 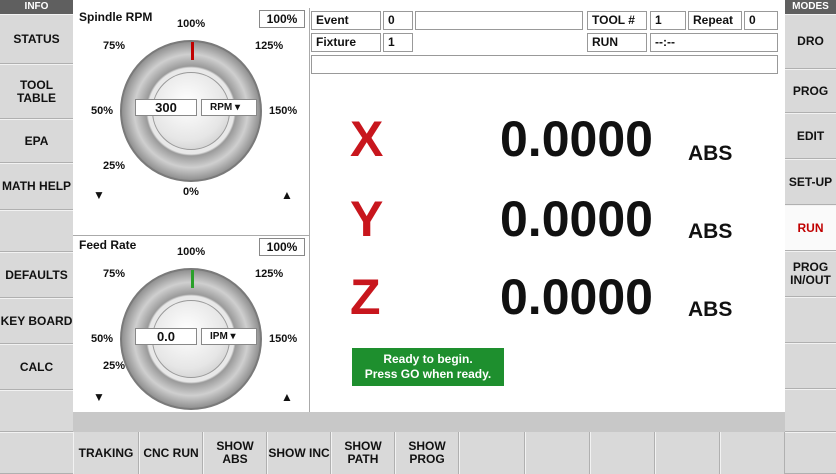 What do you see at coordinates (36, 367) in the screenshot?
I see `calc-button: CALC` at bounding box center [36, 367].